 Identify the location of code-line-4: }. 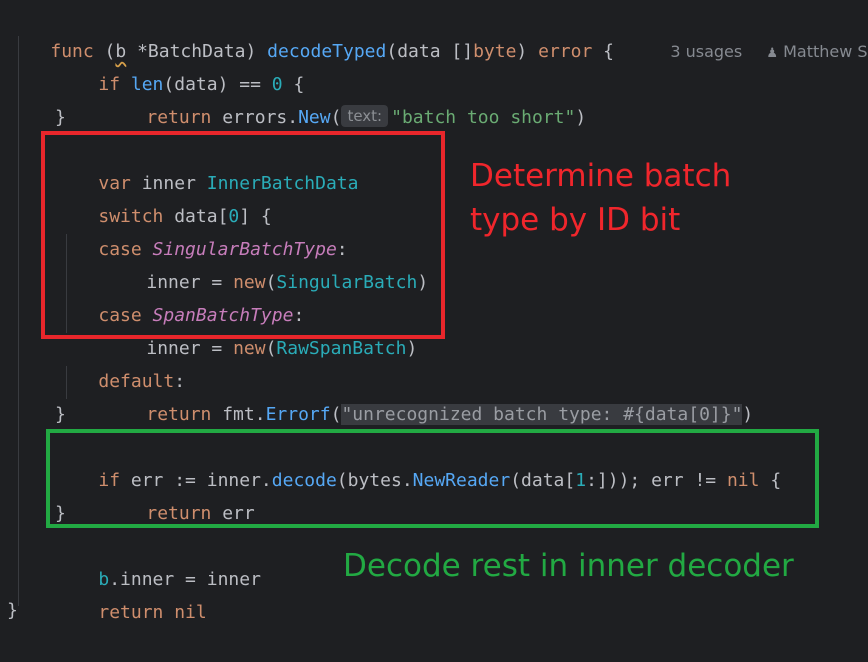
(60, 117).